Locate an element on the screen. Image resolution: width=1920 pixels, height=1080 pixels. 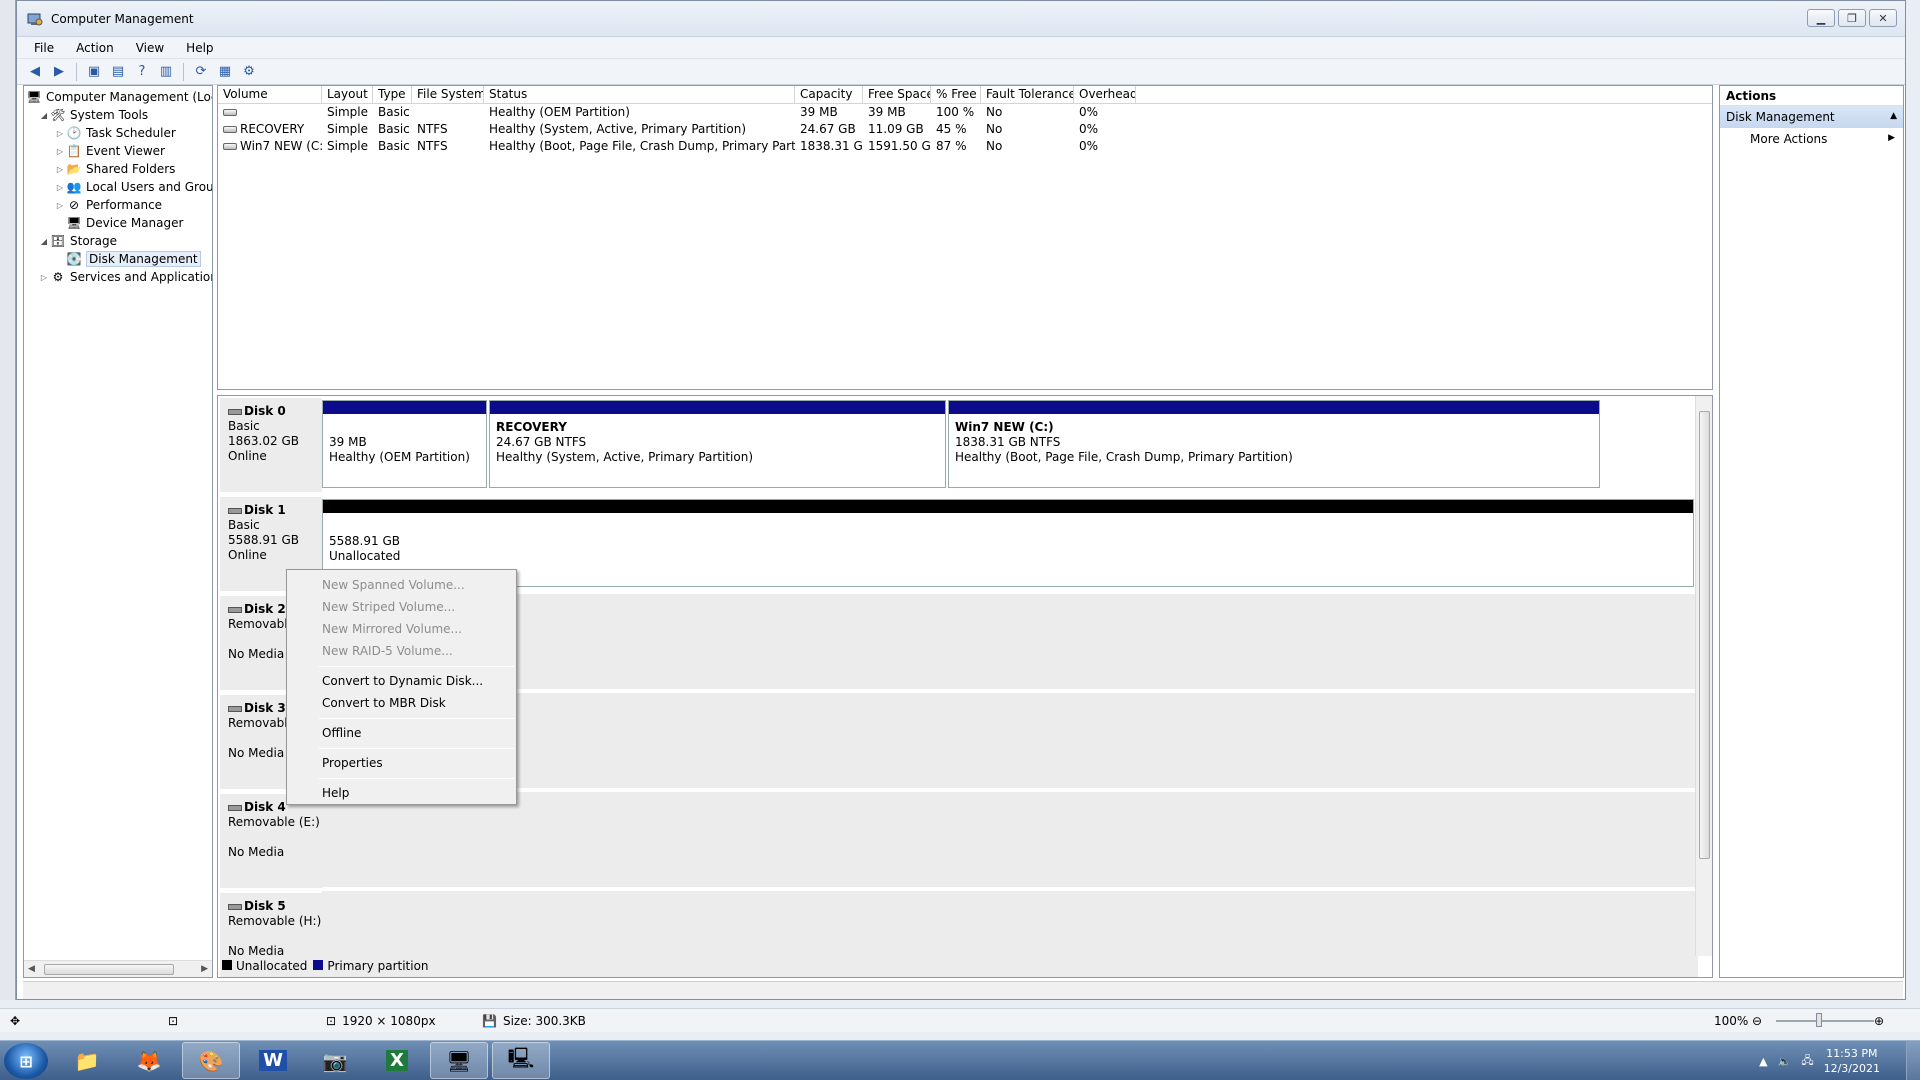
tree-item-services-and-applications: ▷ ⚙ Services and Applications is located at coordinates (125, 277).